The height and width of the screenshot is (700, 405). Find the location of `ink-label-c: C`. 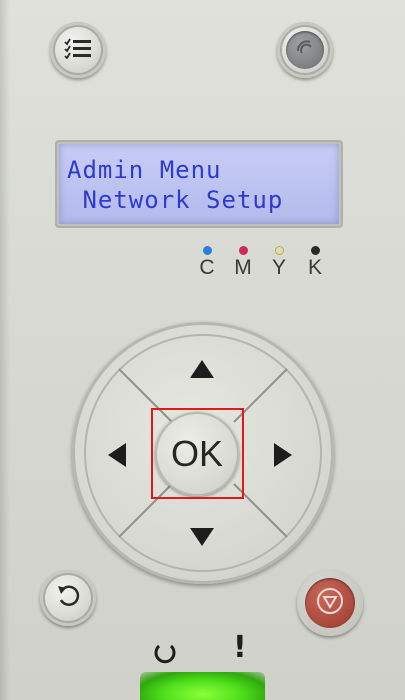

ink-label-c: C is located at coordinates (207, 267).